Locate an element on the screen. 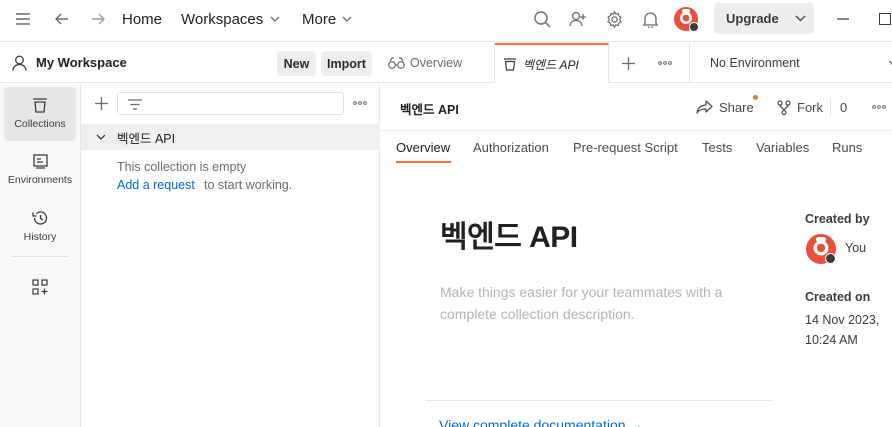  subtab-pre-request-script: Pre-request Script is located at coordinates (625, 147).